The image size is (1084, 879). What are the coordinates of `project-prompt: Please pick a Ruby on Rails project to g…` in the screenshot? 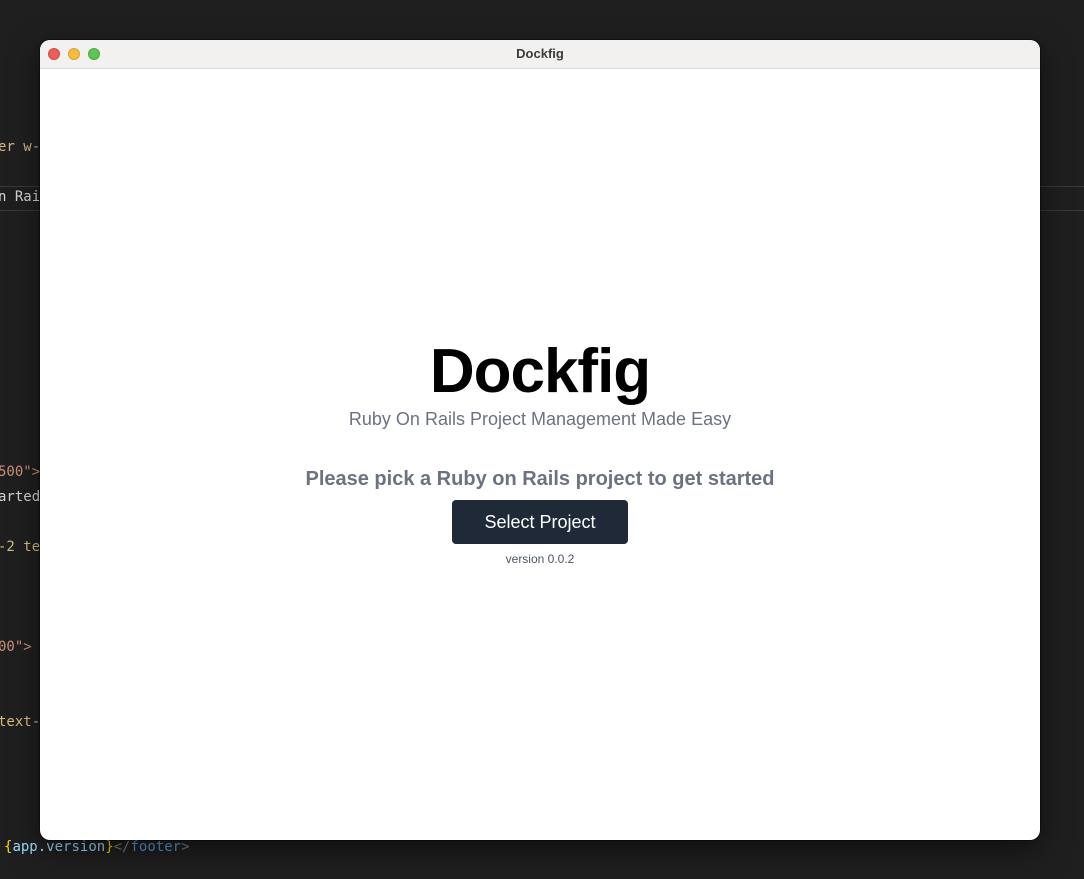 It's located at (540, 479).